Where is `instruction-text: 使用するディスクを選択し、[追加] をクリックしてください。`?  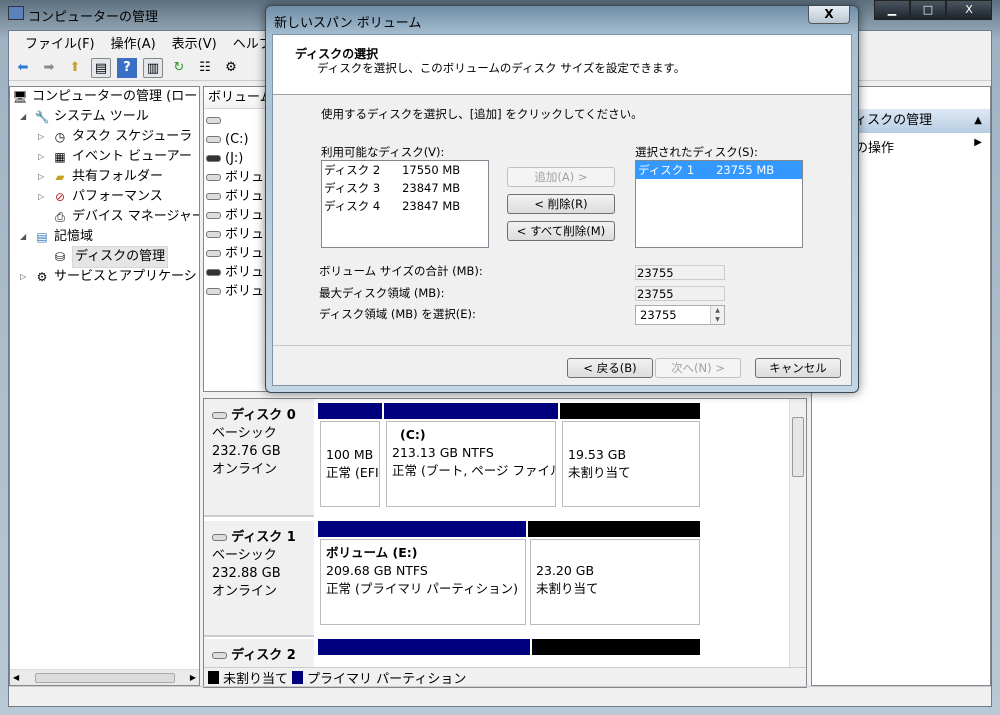
instruction-text: 使用するディスクを選択し、[追加] をクリックしてください。 is located at coordinates (482, 114).